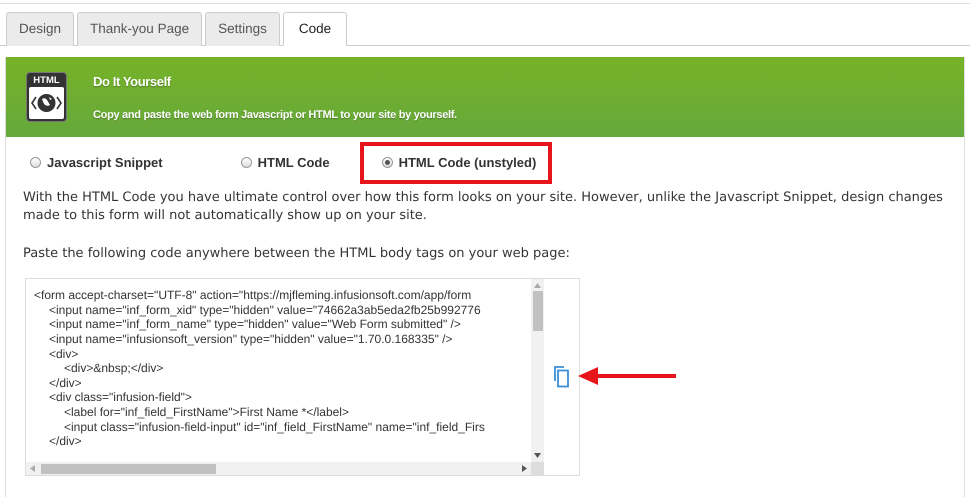 The width and height of the screenshot is (970, 497). What do you see at coordinates (275, 115) in the screenshot?
I see `banner-subtitle: Copy and paste the web form Javascript or HTML to your site by yourself.` at bounding box center [275, 115].